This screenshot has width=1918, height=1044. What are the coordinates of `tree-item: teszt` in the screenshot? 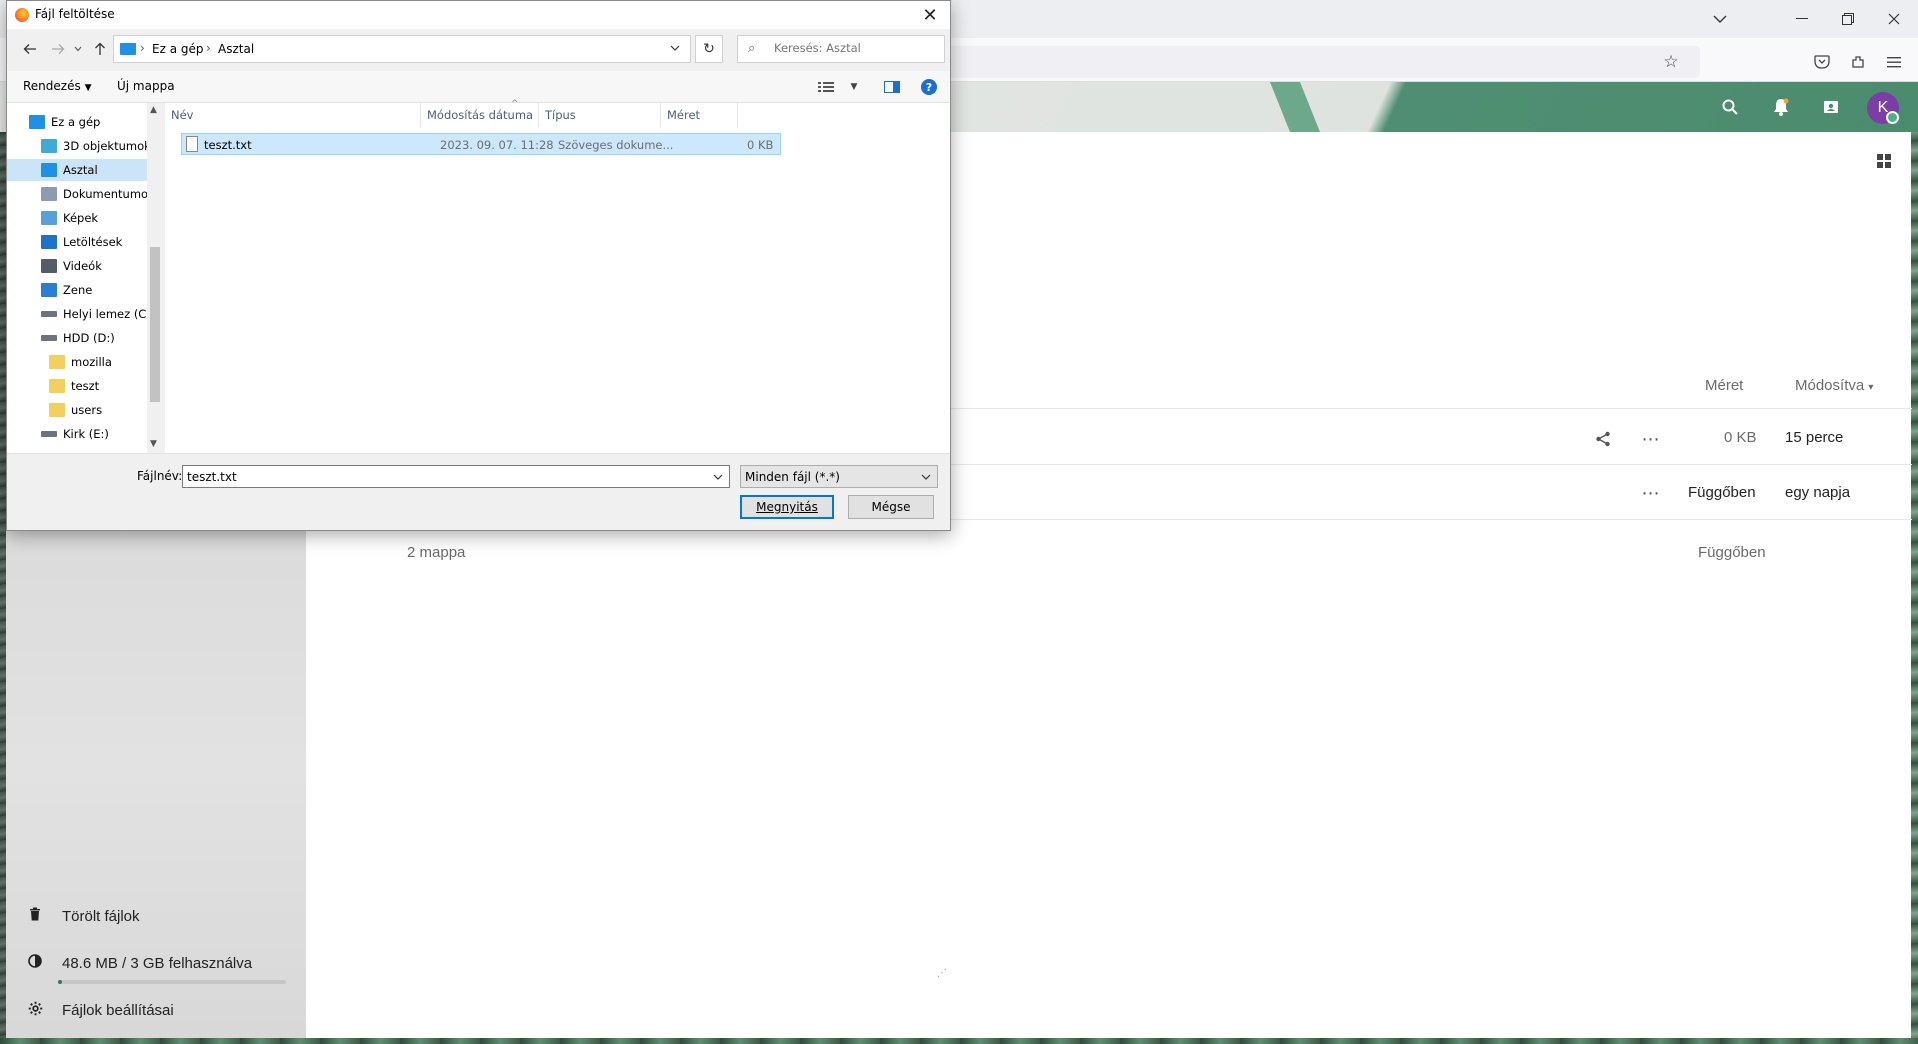 It's located at (77, 386).